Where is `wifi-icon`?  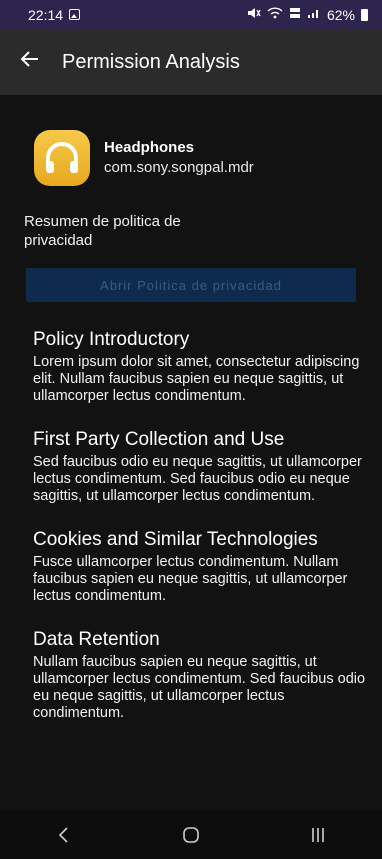 wifi-icon is located at coordinates (275, 14).